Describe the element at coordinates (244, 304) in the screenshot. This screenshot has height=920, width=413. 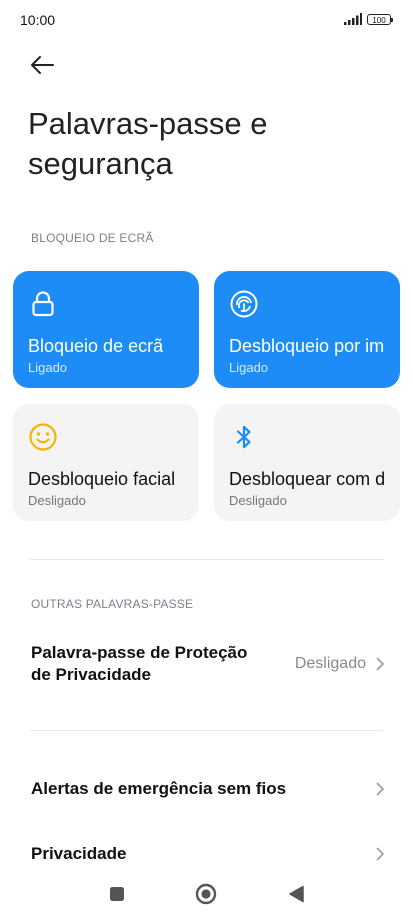
I see `fingerprint-icon` at that location.